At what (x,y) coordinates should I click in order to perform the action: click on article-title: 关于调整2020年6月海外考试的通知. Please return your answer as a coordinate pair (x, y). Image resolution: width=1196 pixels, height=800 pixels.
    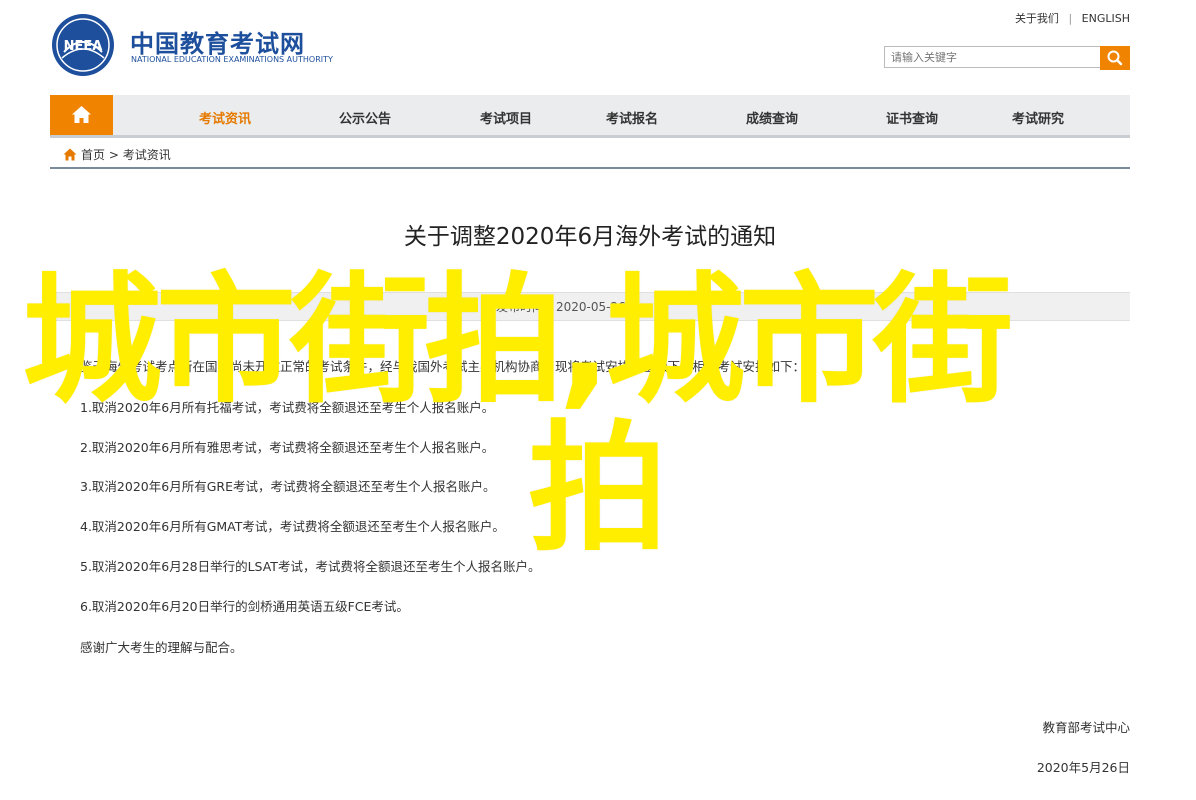
    Looking at the image, I should click on (590, 237).